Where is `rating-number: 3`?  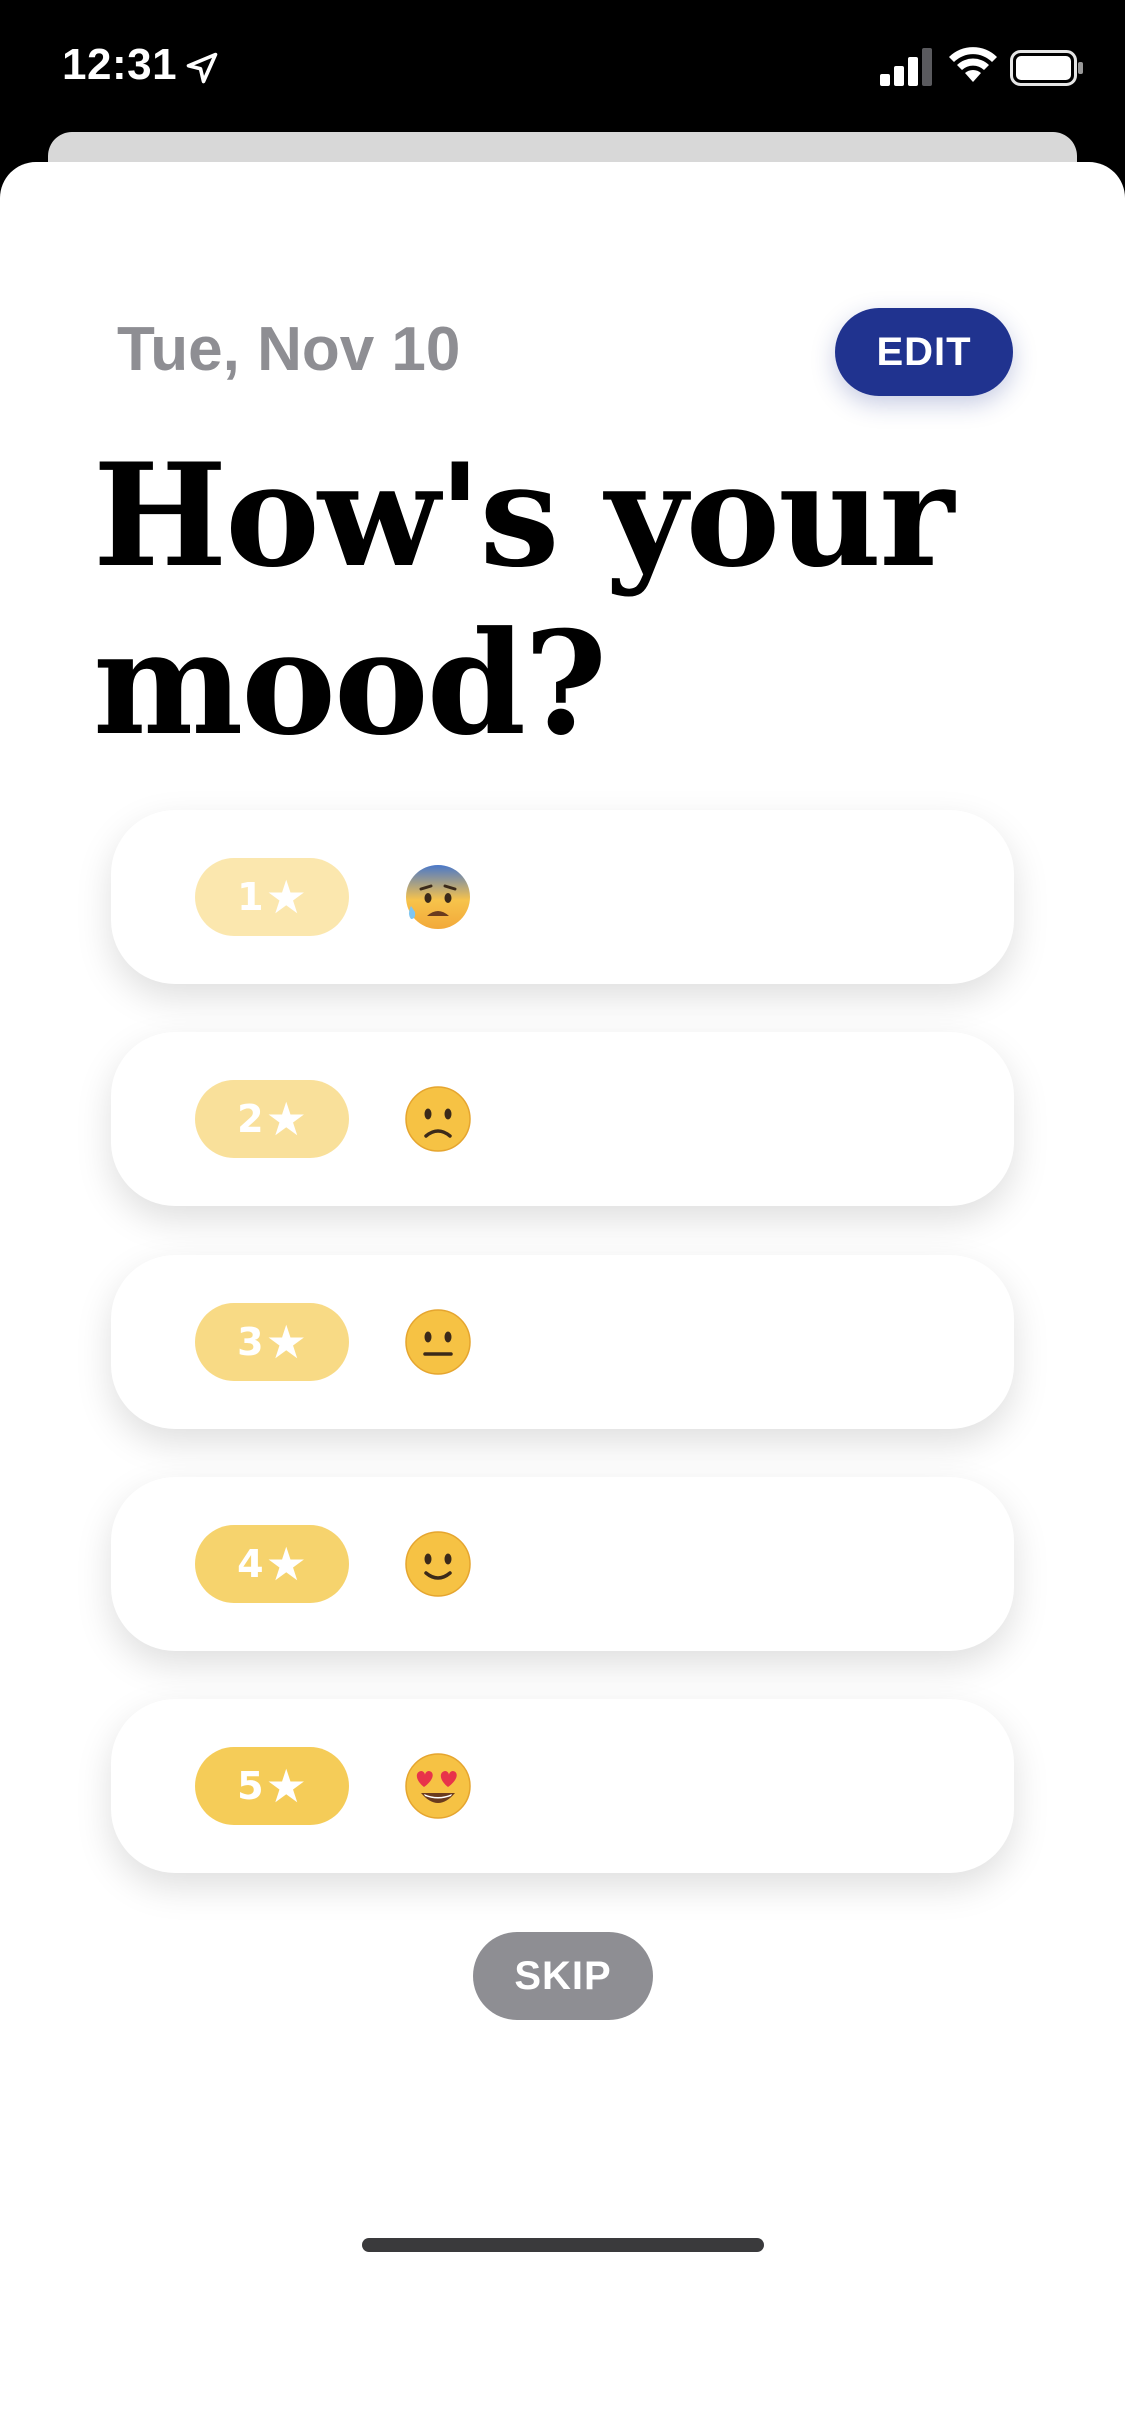 rating-number: 3 is located at coordinates (250, 1342).